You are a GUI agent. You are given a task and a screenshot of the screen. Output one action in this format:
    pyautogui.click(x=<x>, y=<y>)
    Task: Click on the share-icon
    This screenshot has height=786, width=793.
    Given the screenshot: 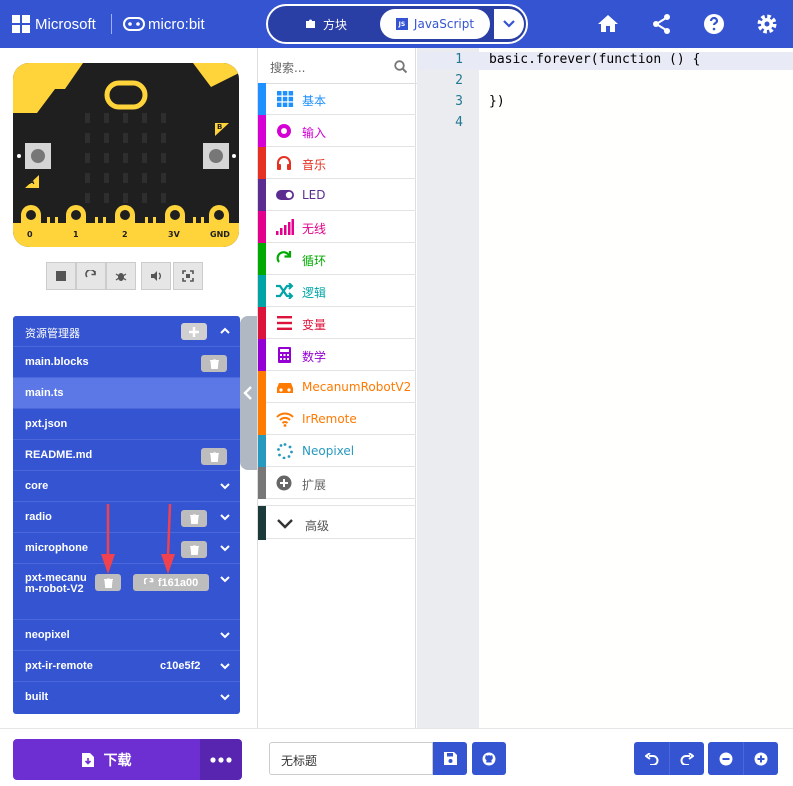 What is the action you would take?
    pyautogui.click(x=662, y=24)
    